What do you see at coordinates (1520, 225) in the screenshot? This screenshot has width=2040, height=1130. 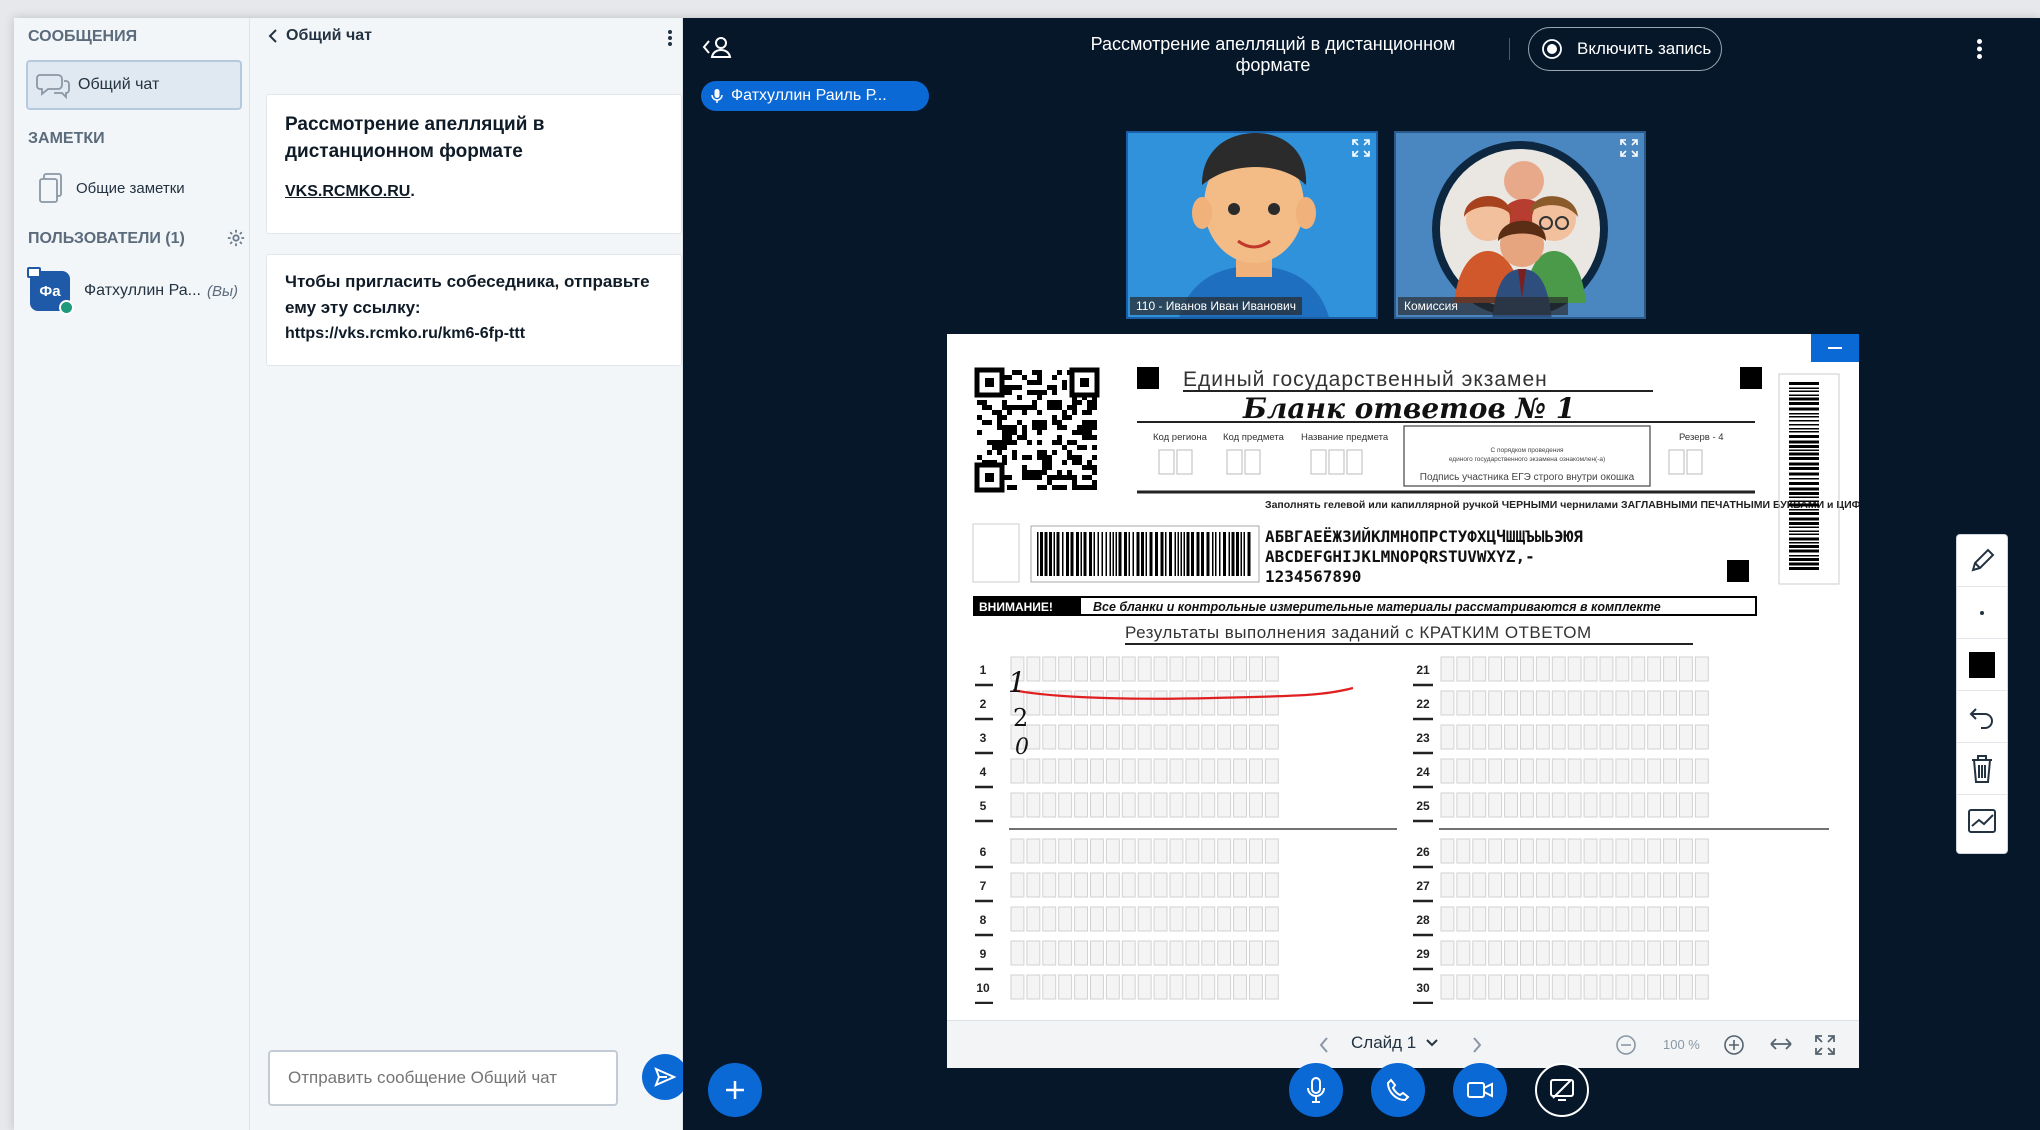 I see `video-tile-commission: Комиссия` at bounding box center [1520, 225].